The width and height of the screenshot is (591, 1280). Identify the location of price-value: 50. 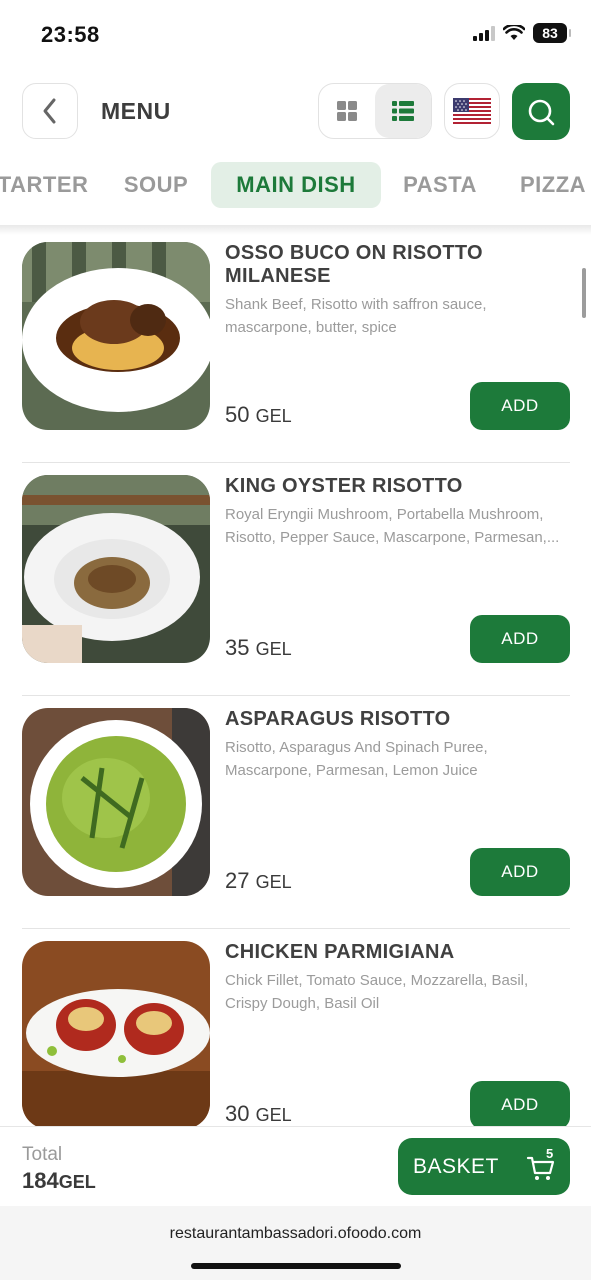
(237, 414).